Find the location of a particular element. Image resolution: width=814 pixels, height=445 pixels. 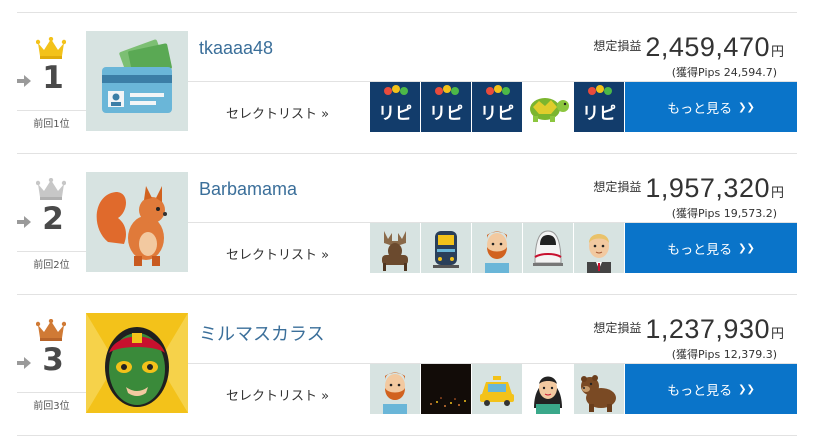

previous-rank-label: 前回1位 is located at coordinates (51, 120).